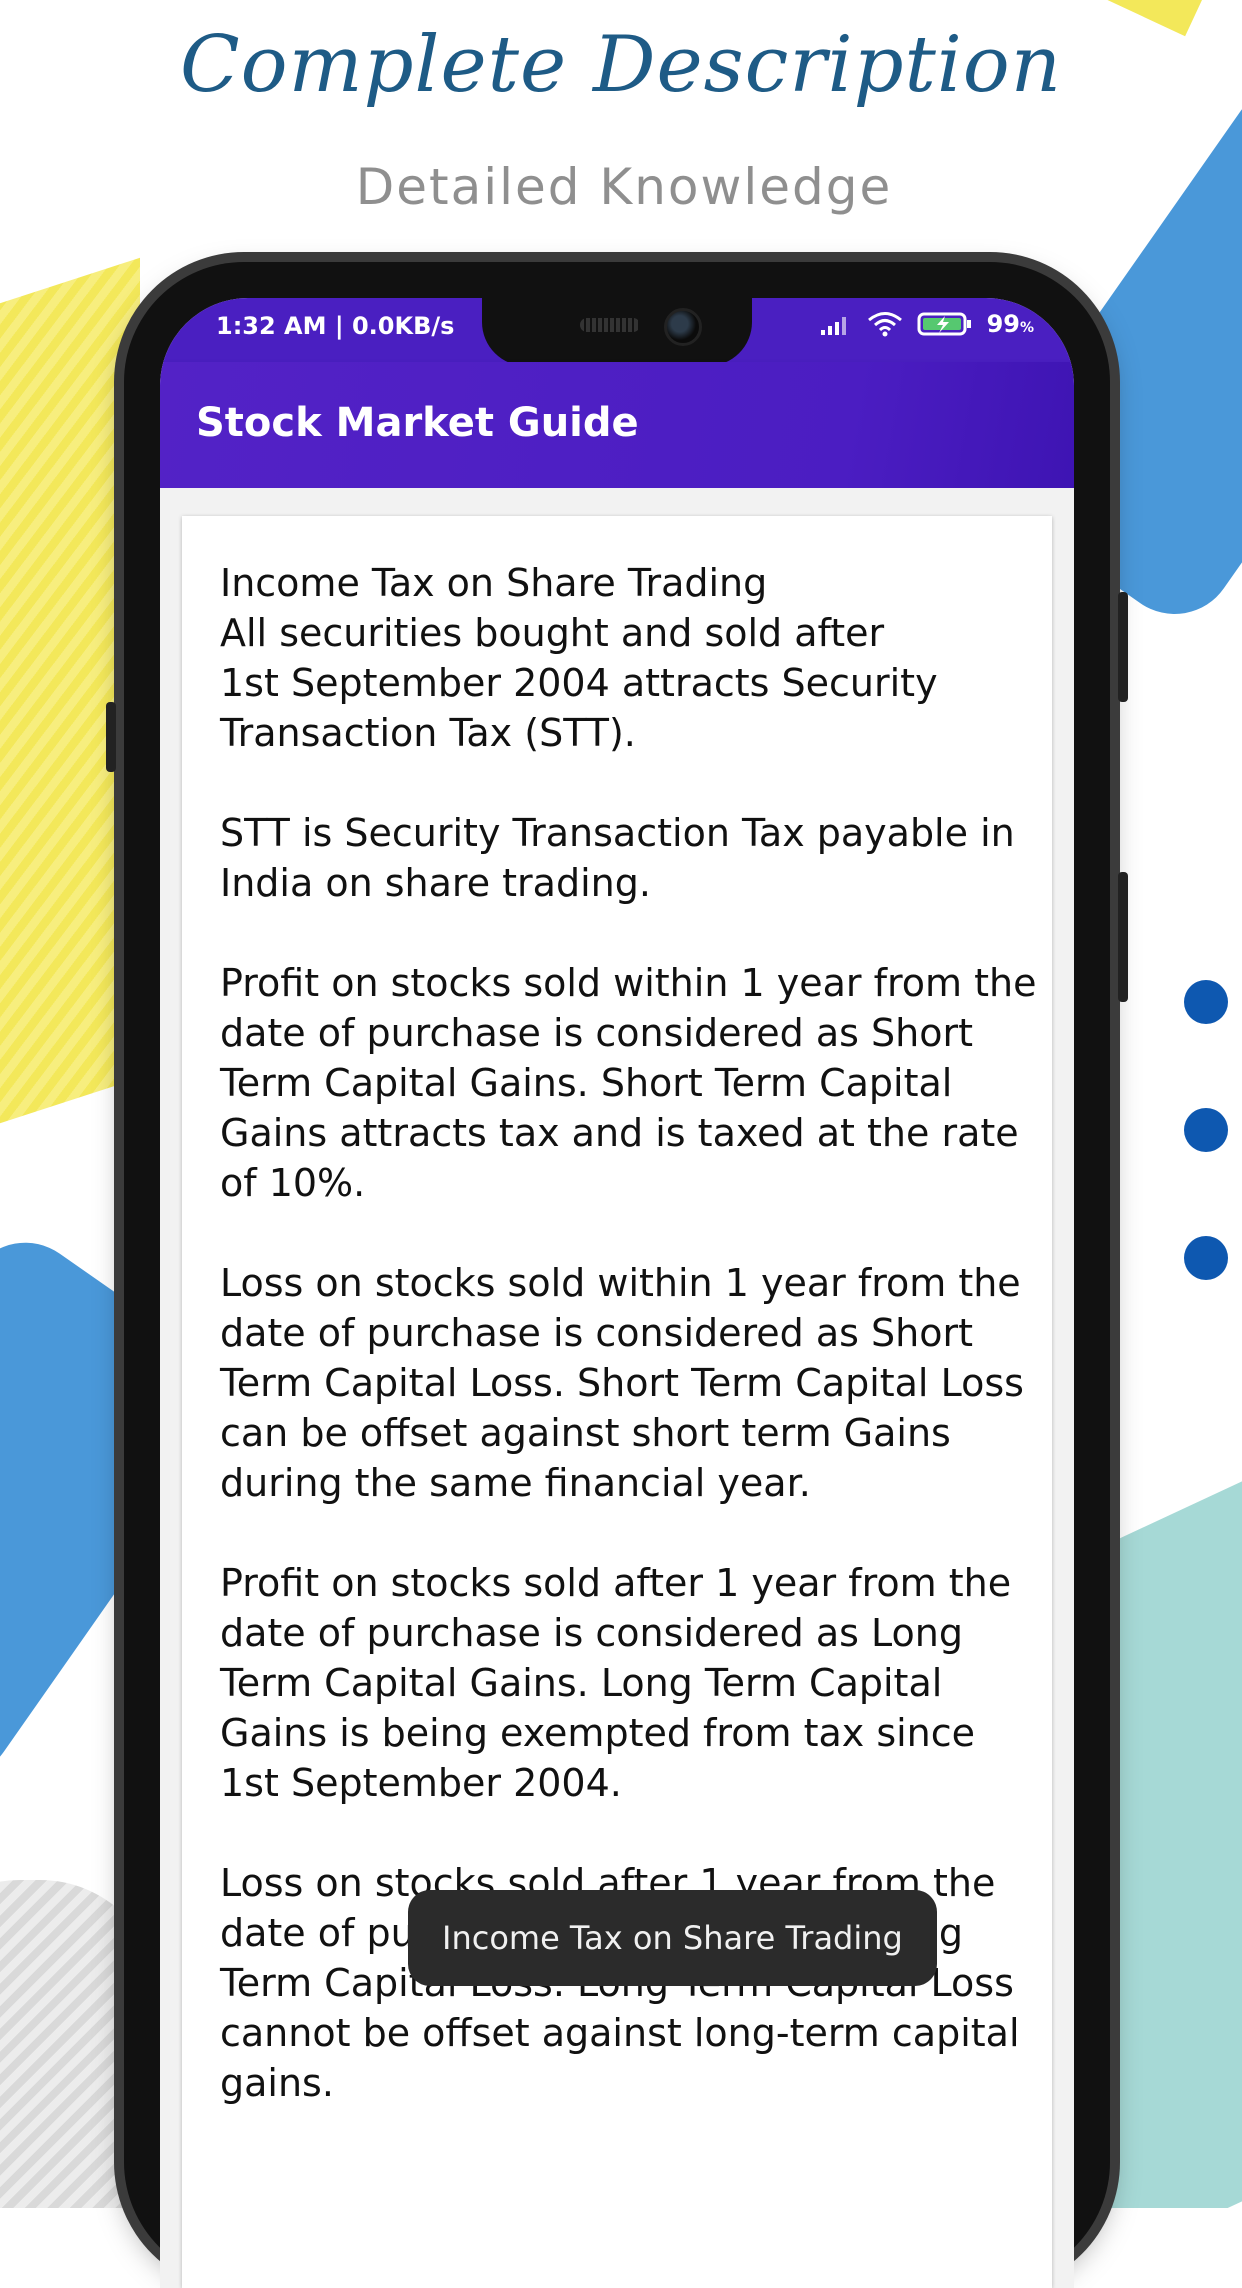  What do you see at coordinates (417, 423) in the screenshot?
I see `app-title: Stock Market Guide` at bounding box center [417, 423].